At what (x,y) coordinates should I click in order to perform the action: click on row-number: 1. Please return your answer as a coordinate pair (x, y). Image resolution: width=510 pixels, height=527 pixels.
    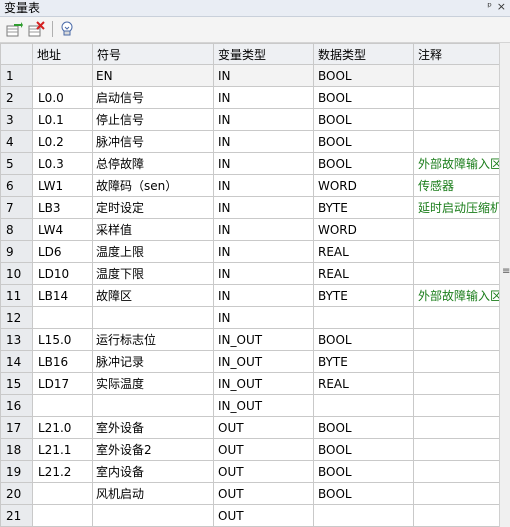
    Looking at the image, I should click on (16, 75).